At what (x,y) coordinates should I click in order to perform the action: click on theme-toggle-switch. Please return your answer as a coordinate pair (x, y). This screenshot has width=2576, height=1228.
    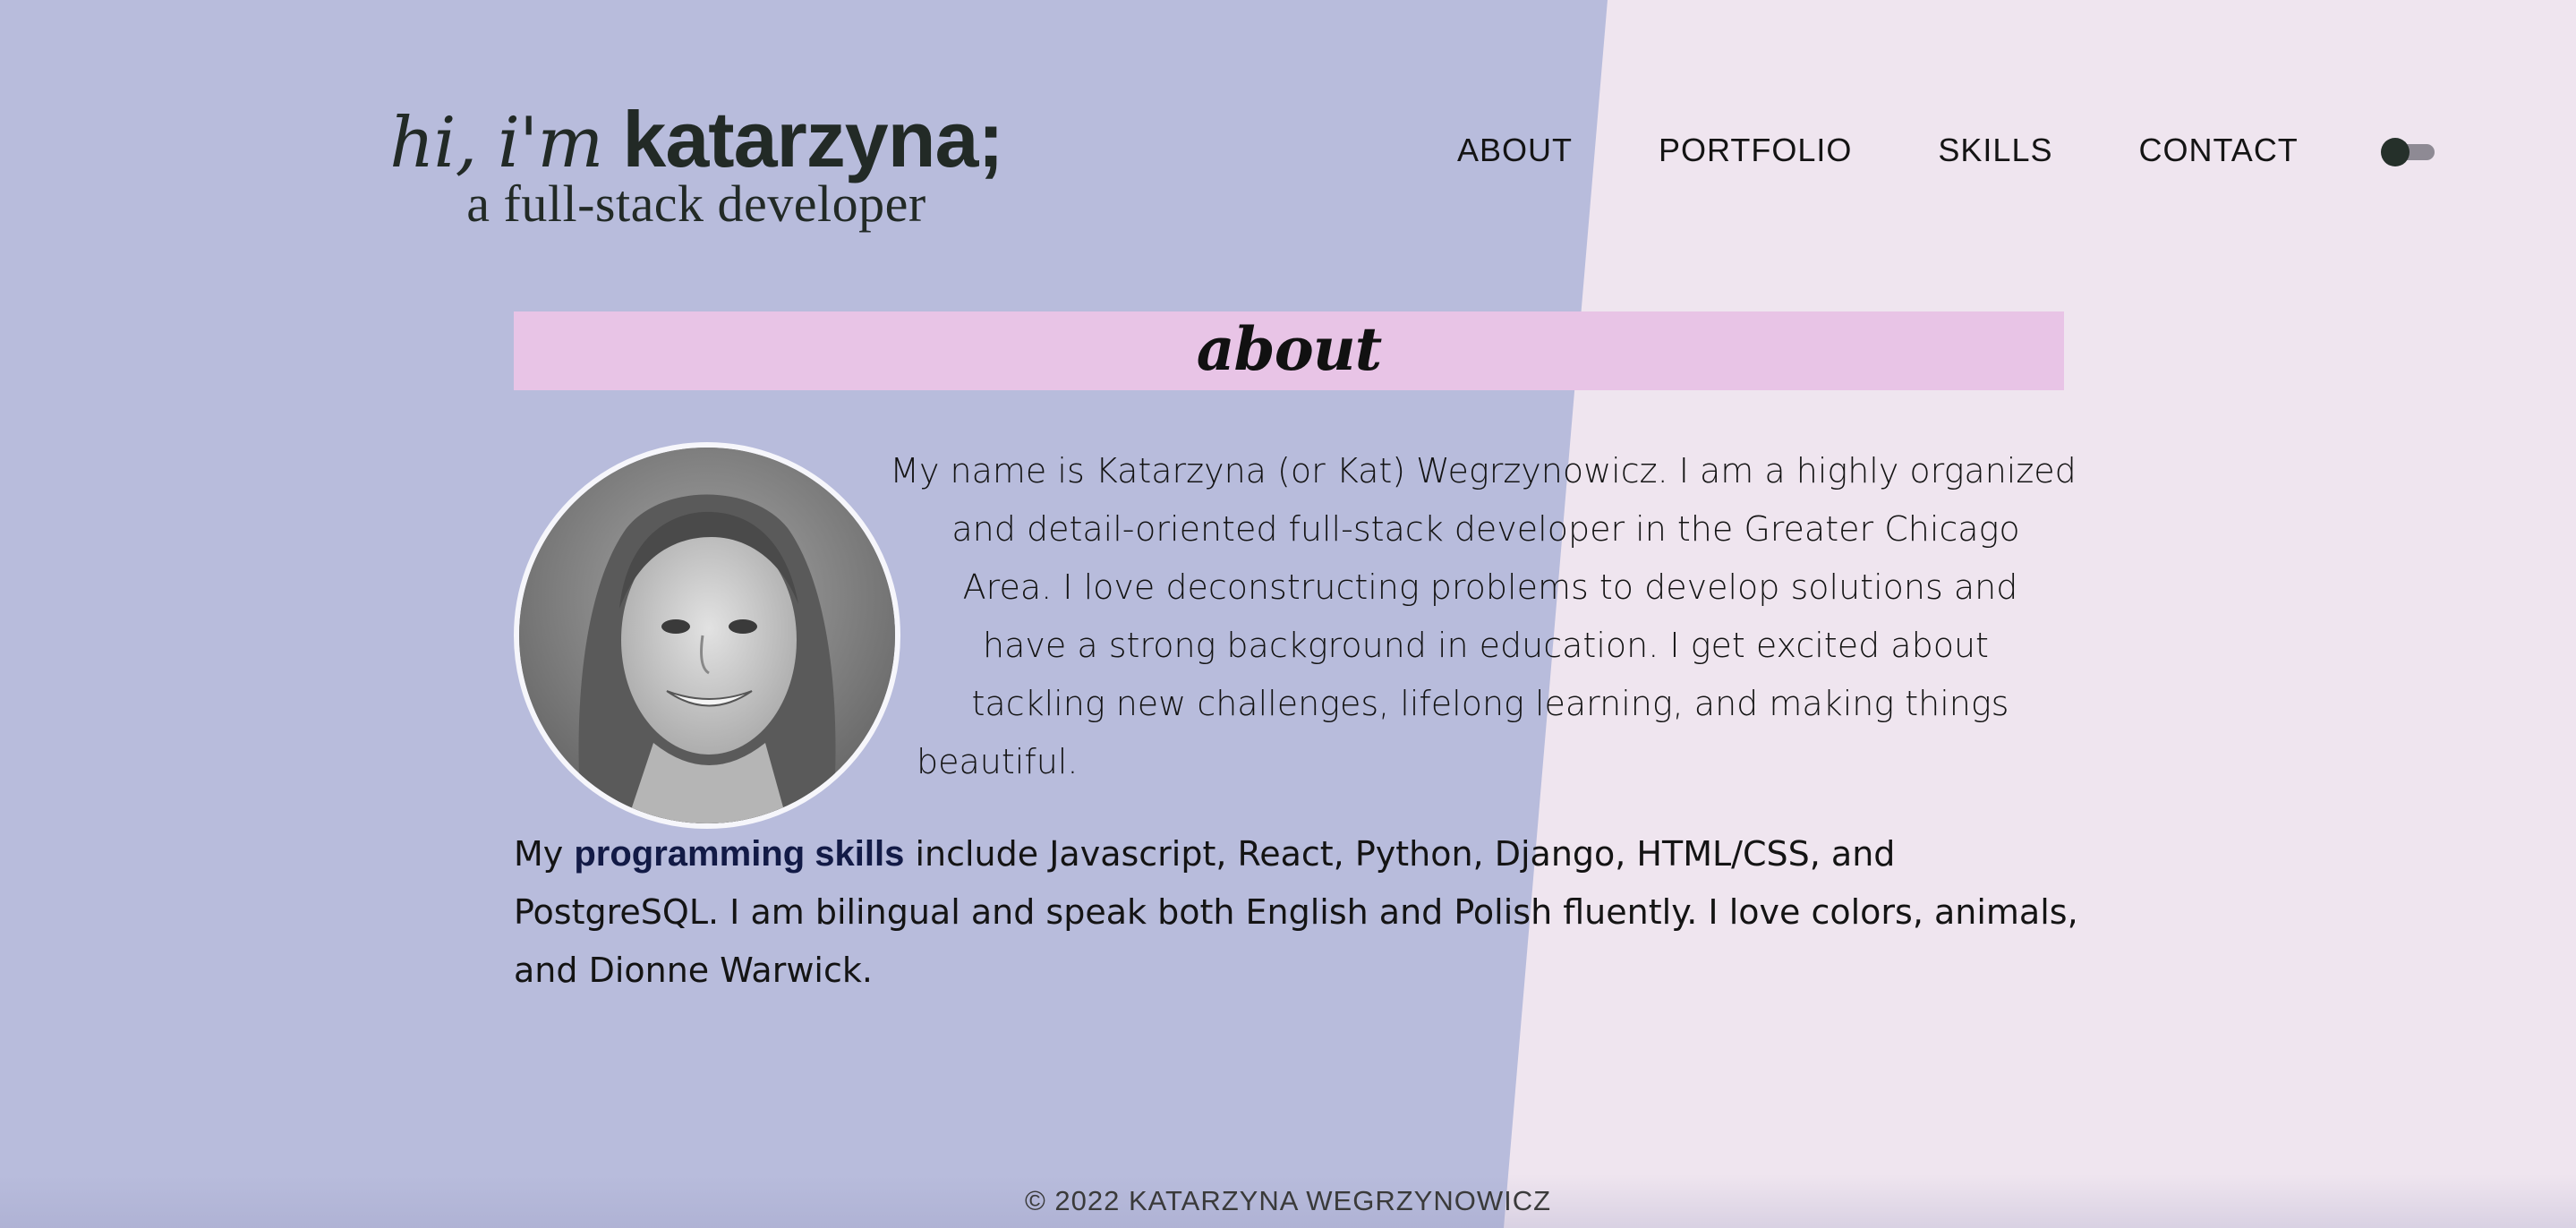
    Looking at the image, I should click on (2408, 152).